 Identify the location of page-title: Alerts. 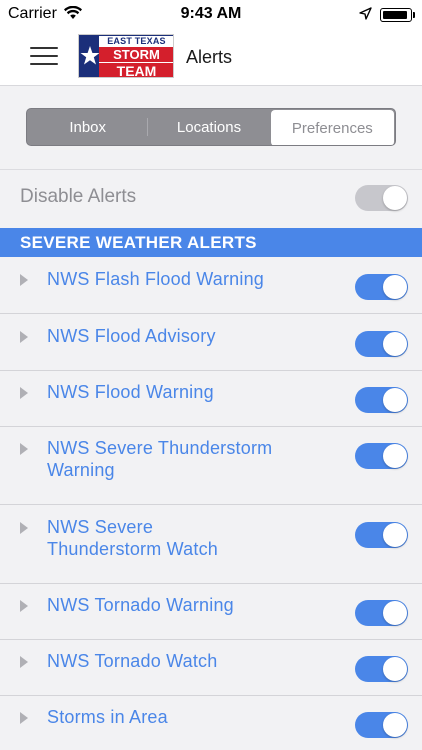
(209, 57).